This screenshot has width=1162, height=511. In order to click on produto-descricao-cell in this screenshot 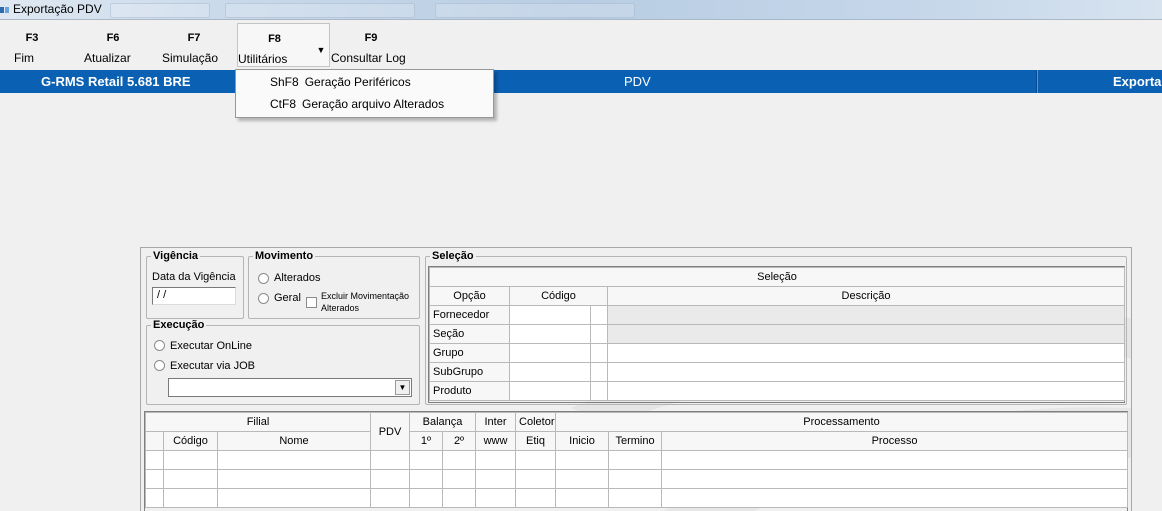, I will do `click(866, 391)`.